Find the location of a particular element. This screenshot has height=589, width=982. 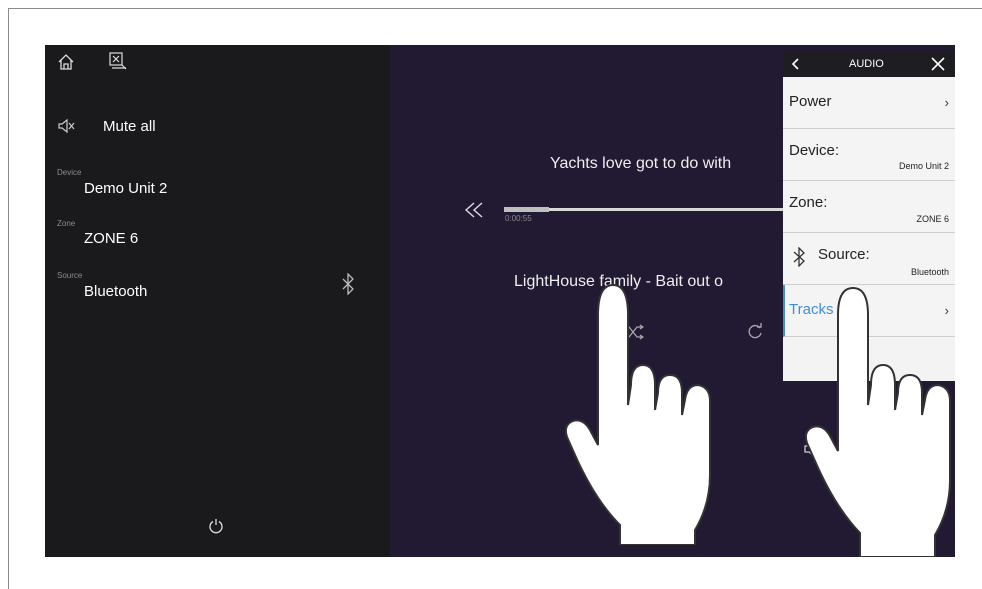

mute-all-button: Mute all is located at coordinates (157, 127).